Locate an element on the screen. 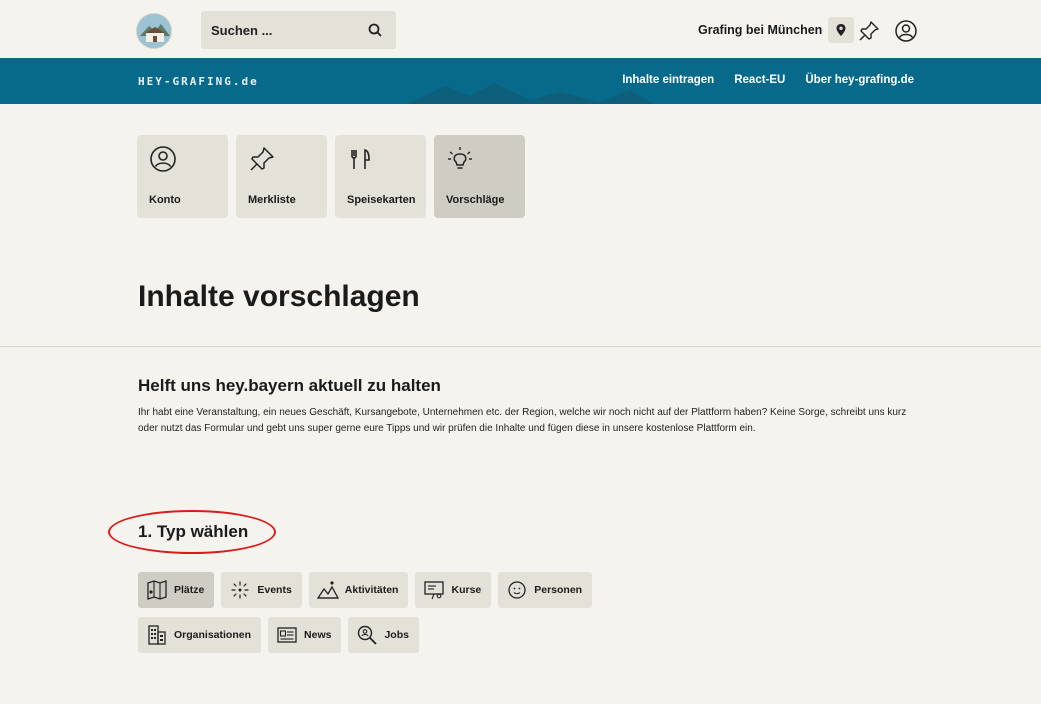 This screenshot has width=1041, height=704. account-tiles: Konto Merkliste Speisekarten Vorschläge is located at coordinates (331, 176).